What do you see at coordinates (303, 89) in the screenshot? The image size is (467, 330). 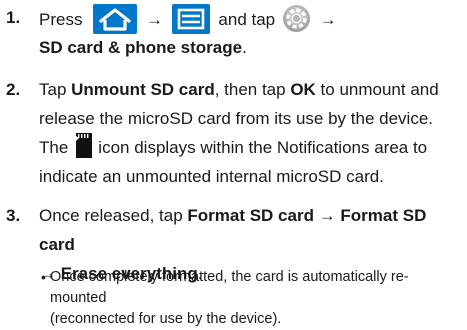 I see `ok-label: OK` at bounding box center [303, 89].